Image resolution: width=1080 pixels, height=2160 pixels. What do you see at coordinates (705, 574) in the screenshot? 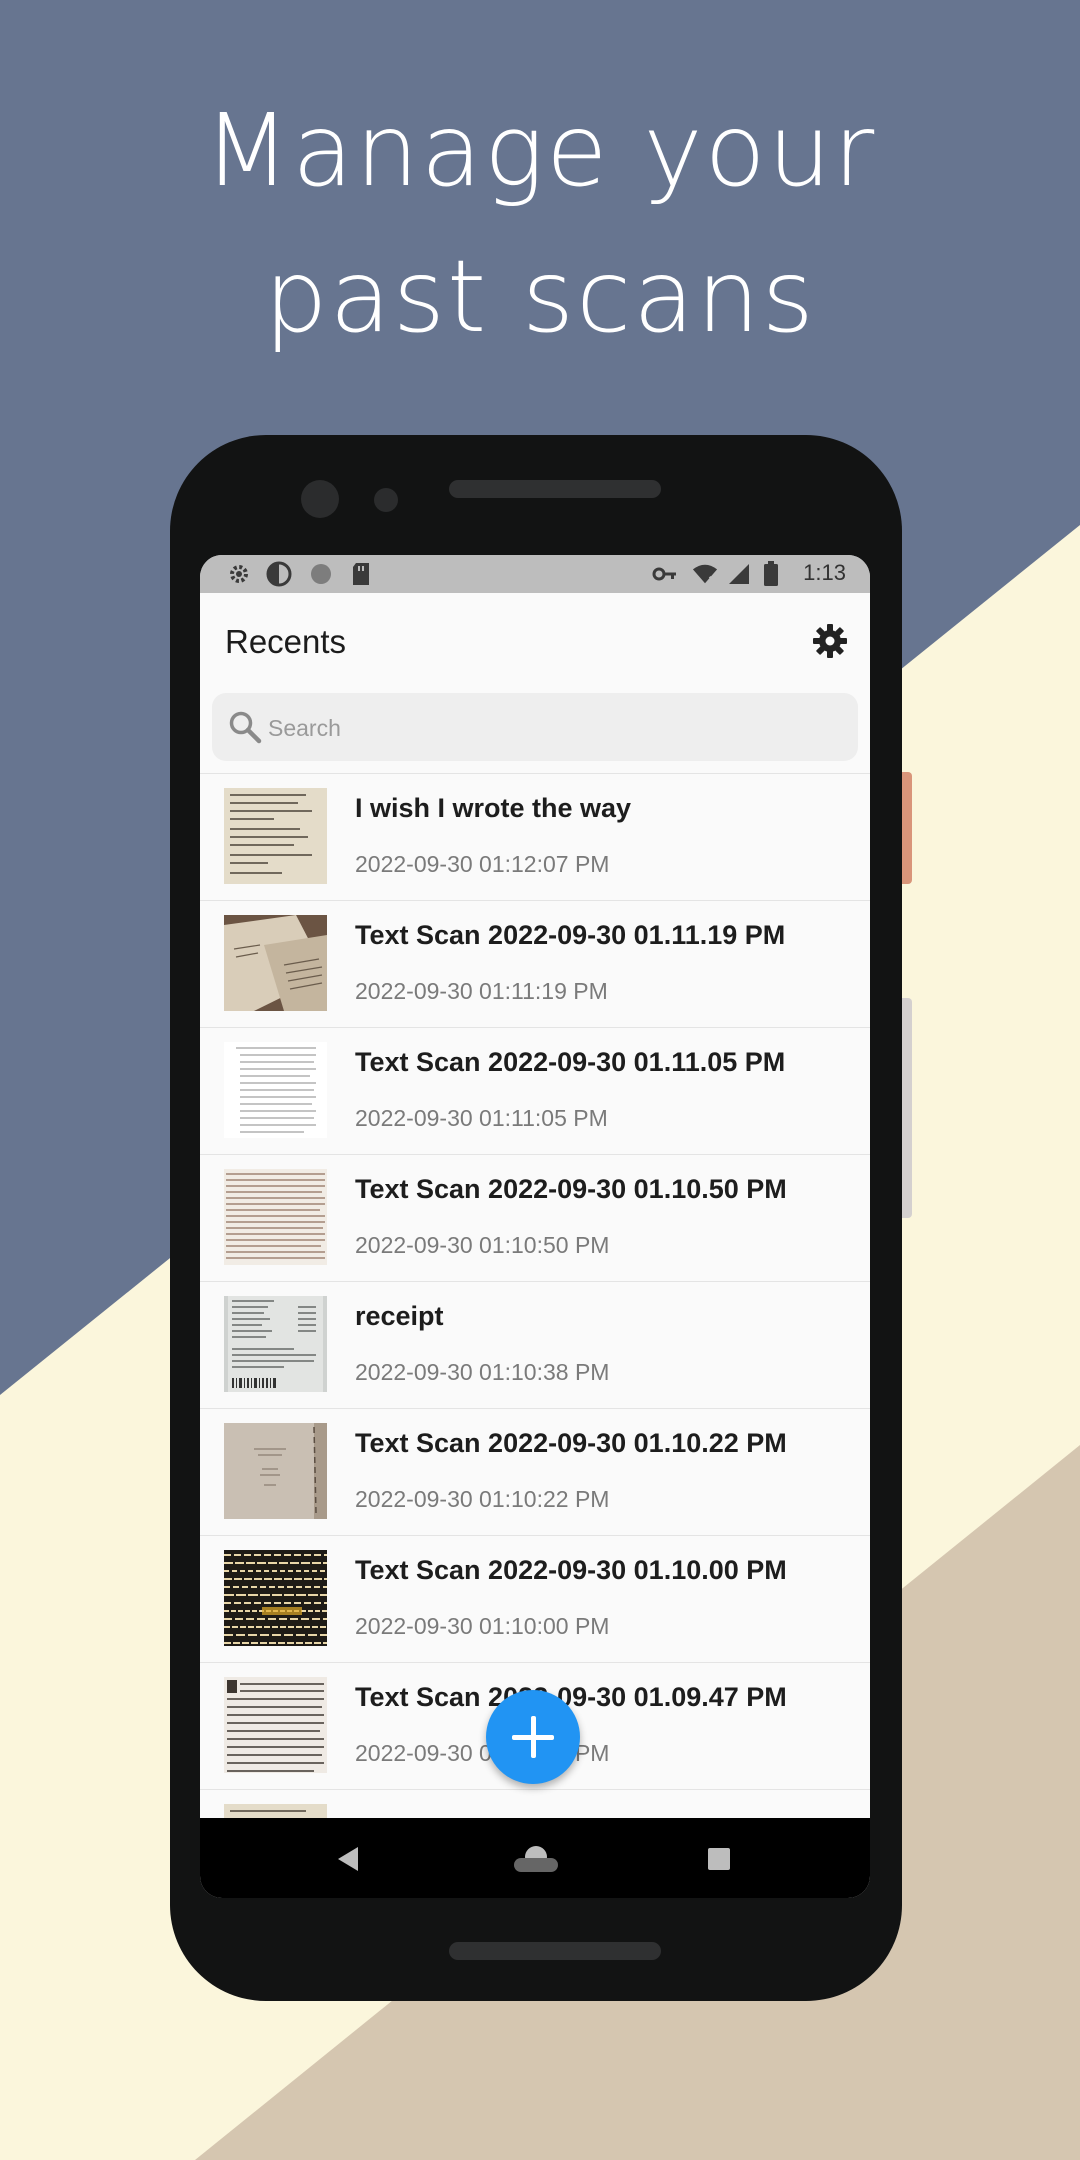
I see `wifi-icon` at bounding box center [705, 574].